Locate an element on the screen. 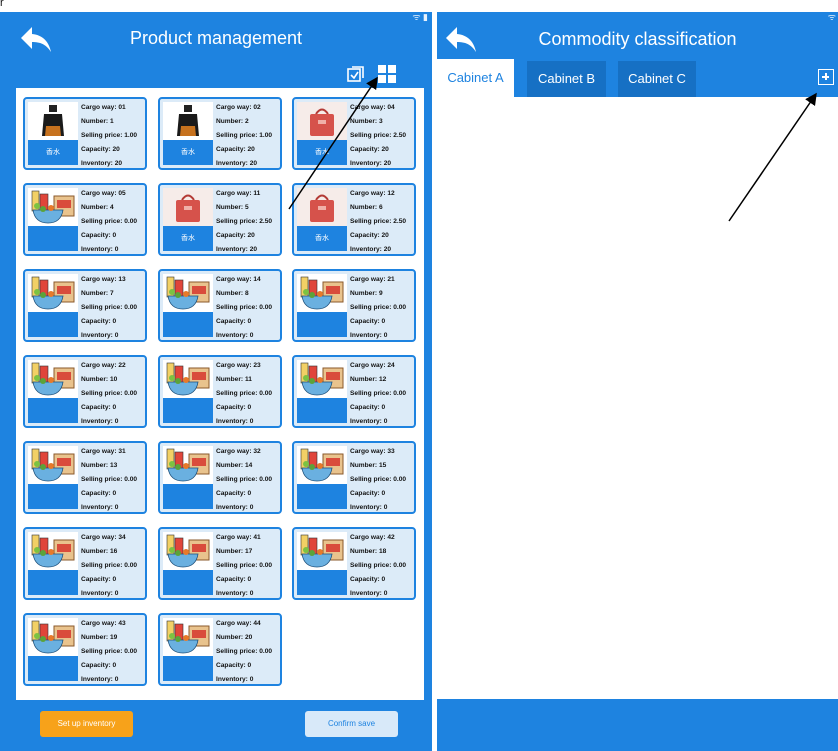 This screenshot has width=838, height=751. product-cargo: Cargo way: 14 is located at coordinates (238, 279).